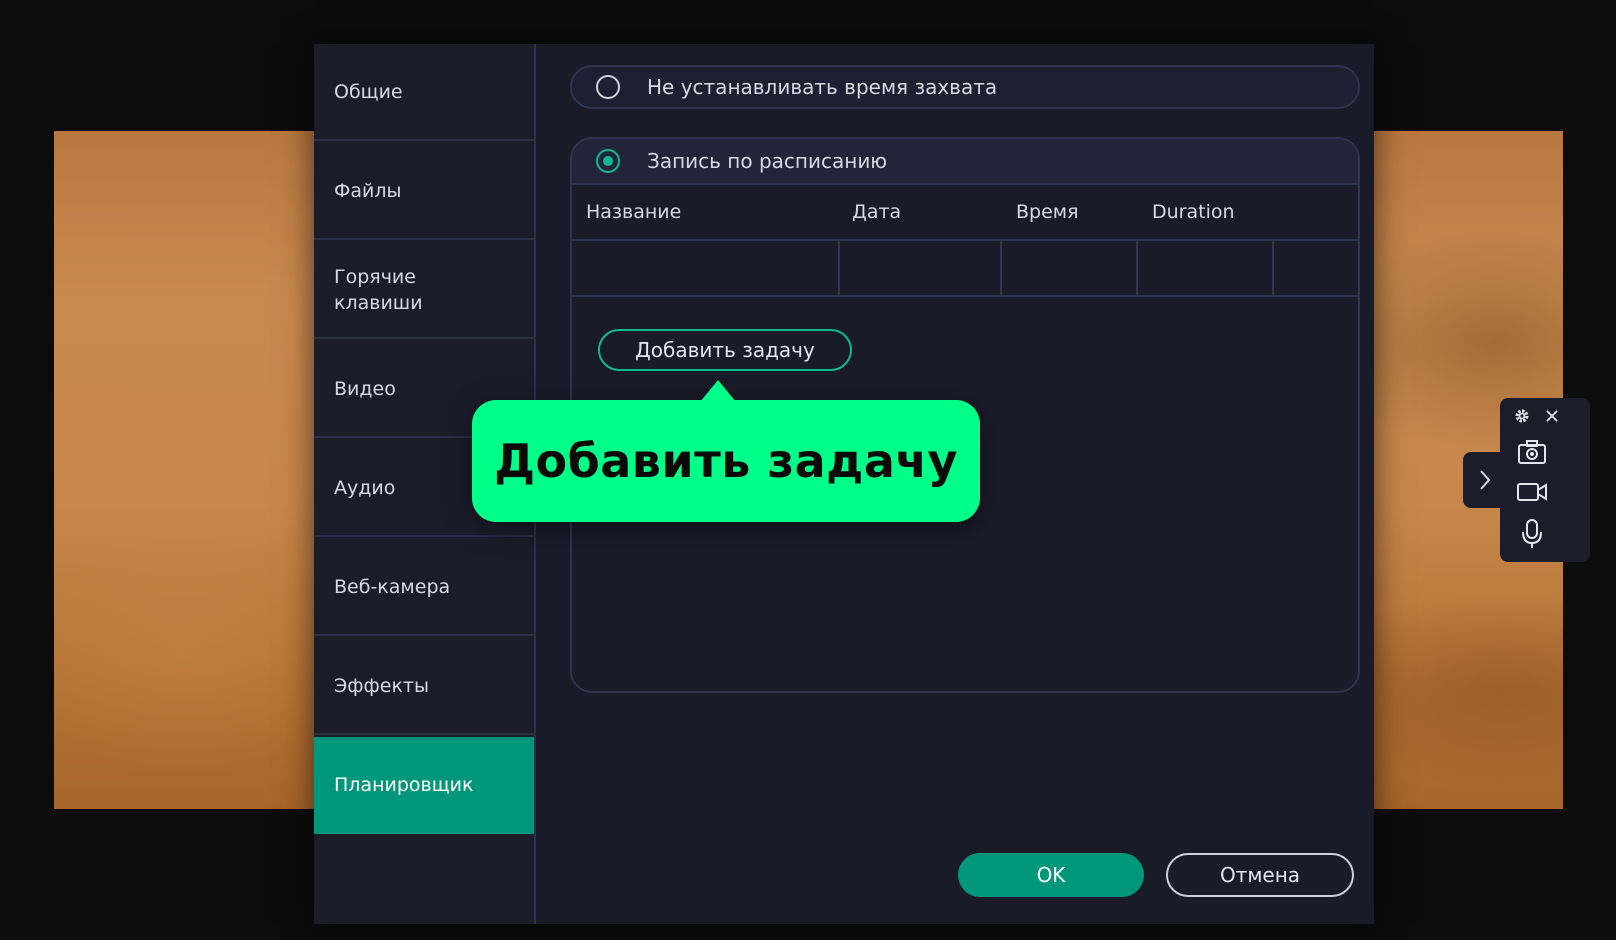 The image size is (1616, 940). I want to click on option-no-capture-time: Не устанавливать время захвата, so click(965, 87).